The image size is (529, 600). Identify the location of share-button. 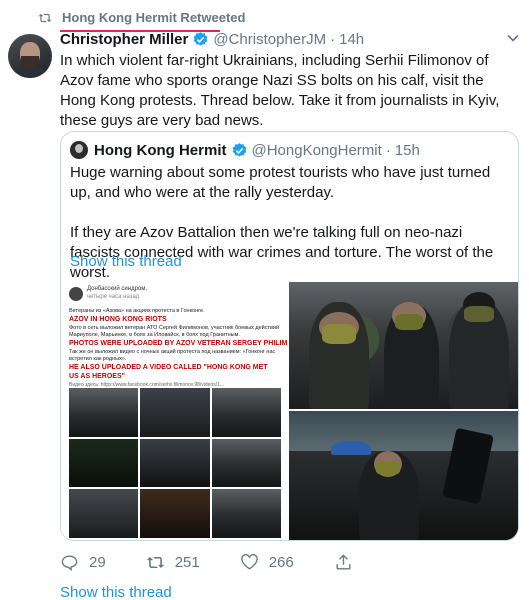
(348, 562).